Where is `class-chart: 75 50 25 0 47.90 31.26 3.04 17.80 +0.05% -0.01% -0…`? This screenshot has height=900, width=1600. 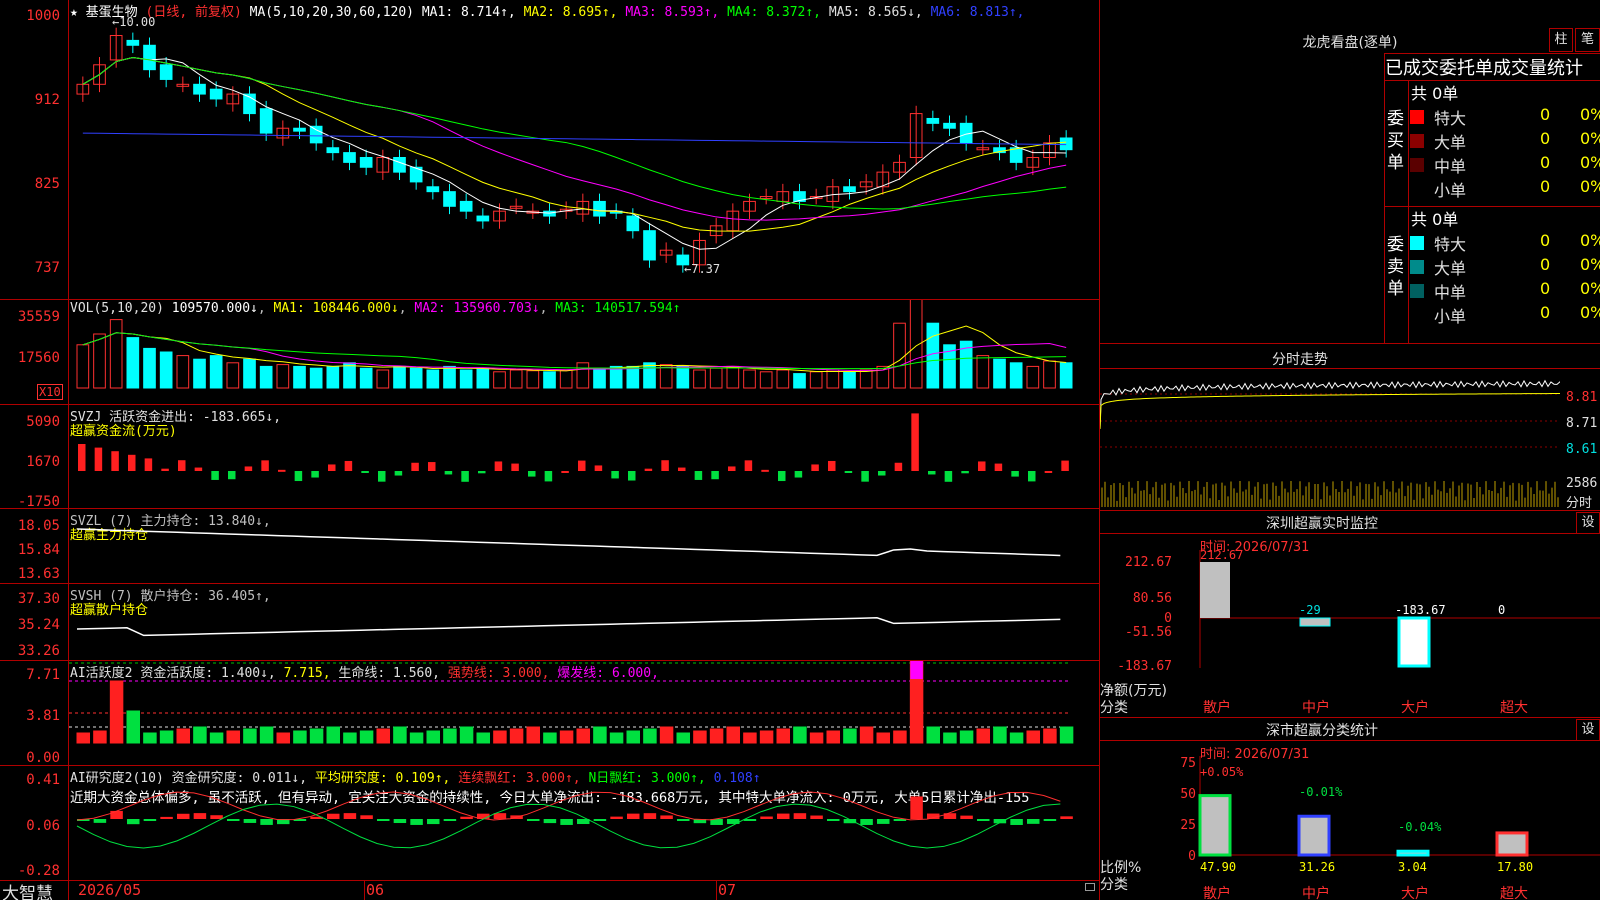 class-chart: 75 50 25 0 47.90 31.26 3.04 17.80 +0.05% -0.01% -0… is located at coordinates (1390, 815).